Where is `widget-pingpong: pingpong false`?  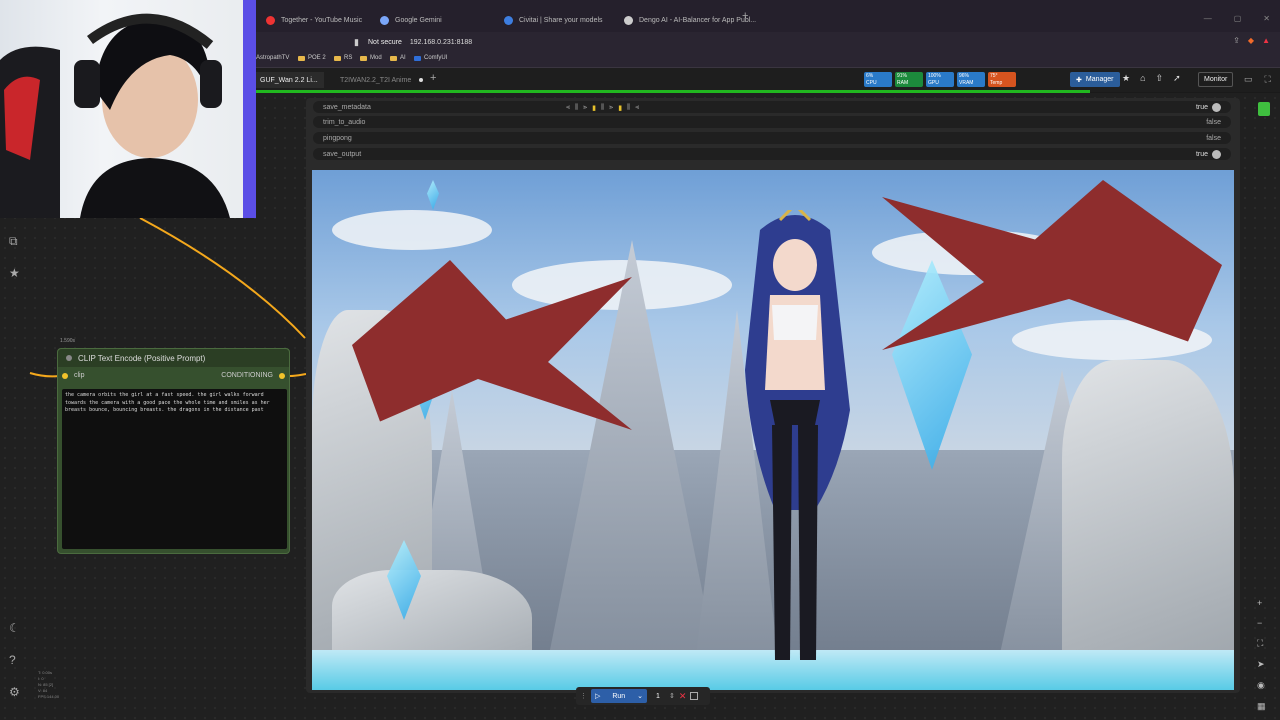
widget-pingpong: pingpong false is located at coordinates (772, 138).